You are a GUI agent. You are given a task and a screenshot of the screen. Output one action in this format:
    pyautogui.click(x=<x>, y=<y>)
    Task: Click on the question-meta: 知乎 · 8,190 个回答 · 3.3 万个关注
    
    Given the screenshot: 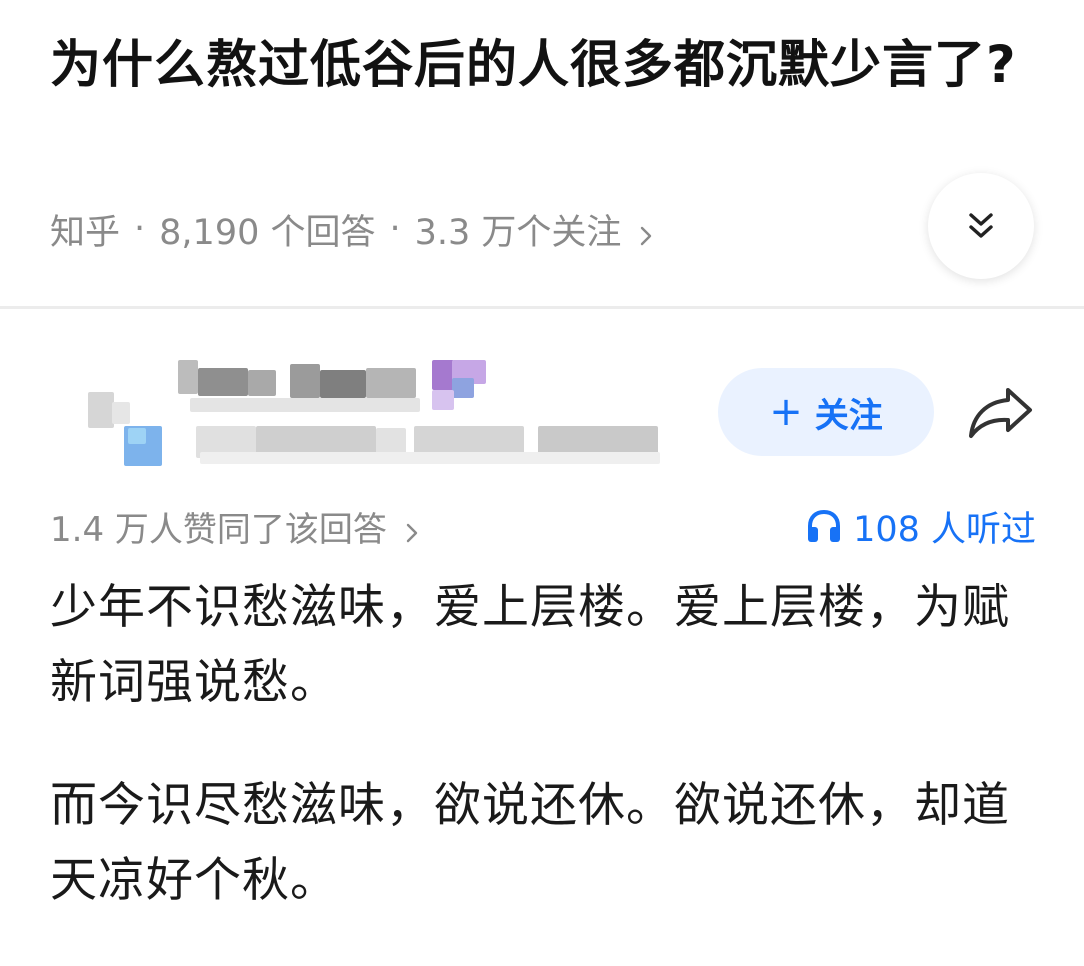 What is the action you would take?
    pyautogui.click(x=352, y=229)
    